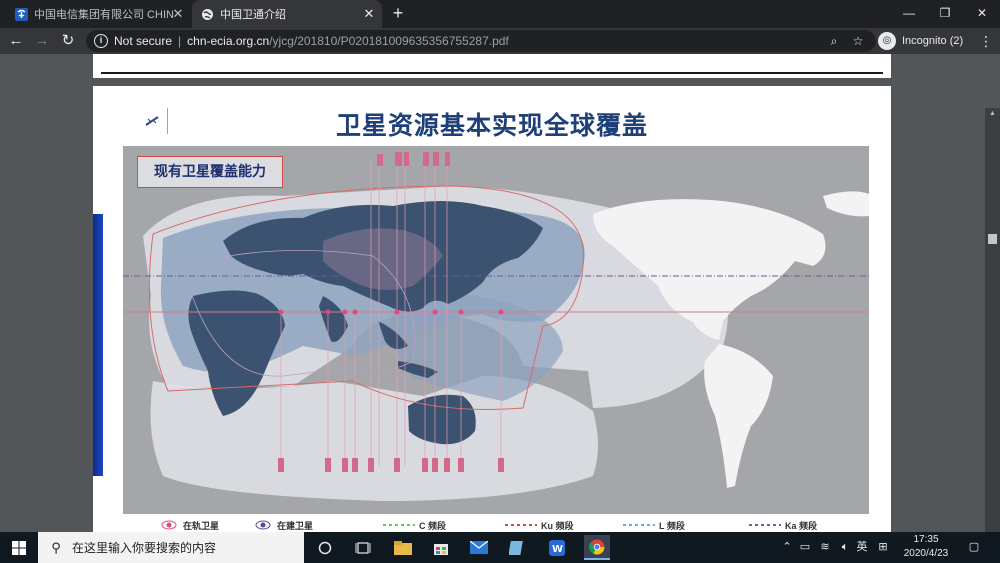 Image resolution: width=1000 pixels, height=563 pixels. I want to click on pdf-scrollbar: ▲ ▼, so click(992, 320).